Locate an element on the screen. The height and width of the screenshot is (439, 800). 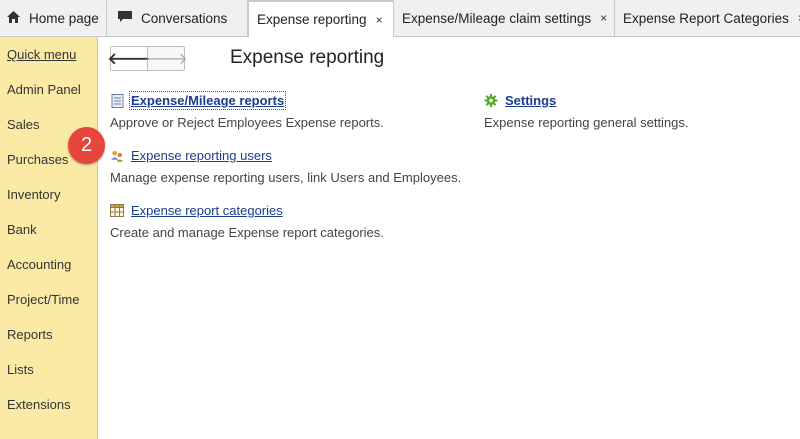
chat-icon is located at coordinates (125, 18).